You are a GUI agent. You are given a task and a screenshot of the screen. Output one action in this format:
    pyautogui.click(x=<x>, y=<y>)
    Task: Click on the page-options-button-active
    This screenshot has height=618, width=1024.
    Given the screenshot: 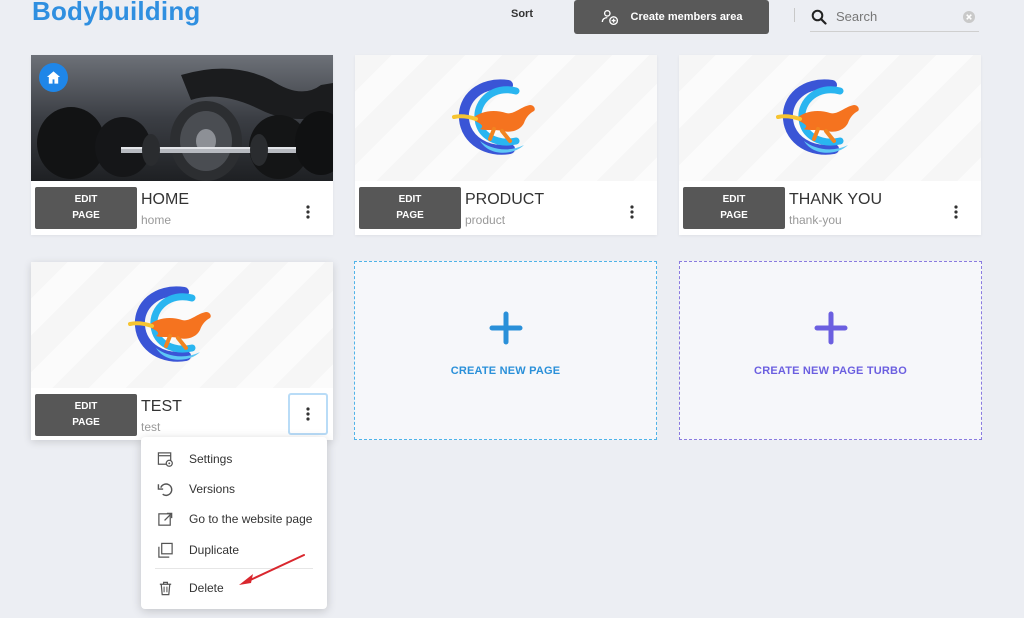 What is the action you would take?
    pyautogui.click(x=308, y=414)
    